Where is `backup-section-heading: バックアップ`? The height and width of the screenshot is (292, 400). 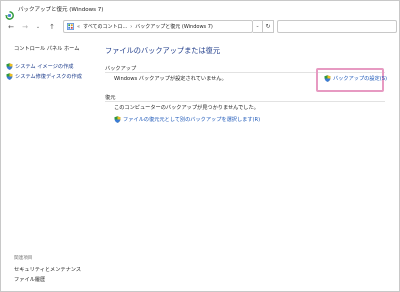 backup-section-heading: バックアップ is located at coordinates (121, 69).